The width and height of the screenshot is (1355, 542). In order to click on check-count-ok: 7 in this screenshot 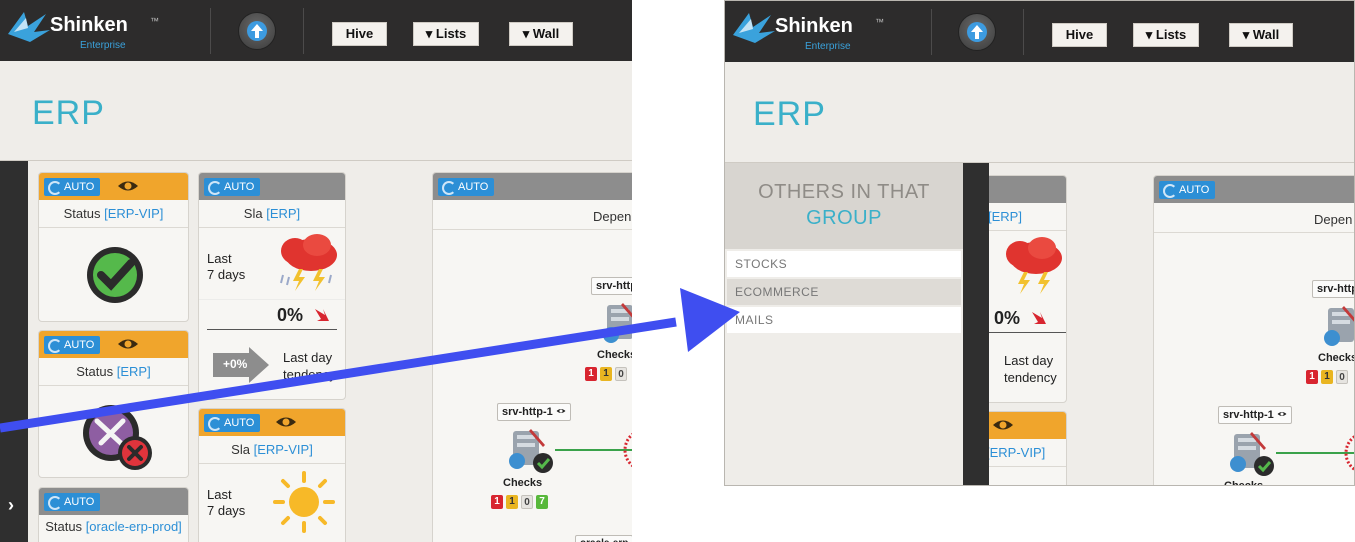, I will do `click(542, 502)`.